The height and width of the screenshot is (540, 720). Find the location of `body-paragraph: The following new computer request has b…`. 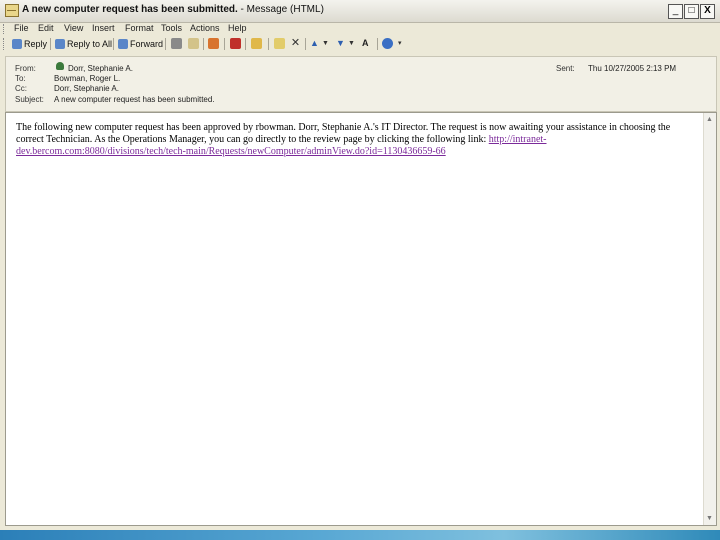

body-paragraph: The following new computer request has b… is located at coordinates (351, 140).